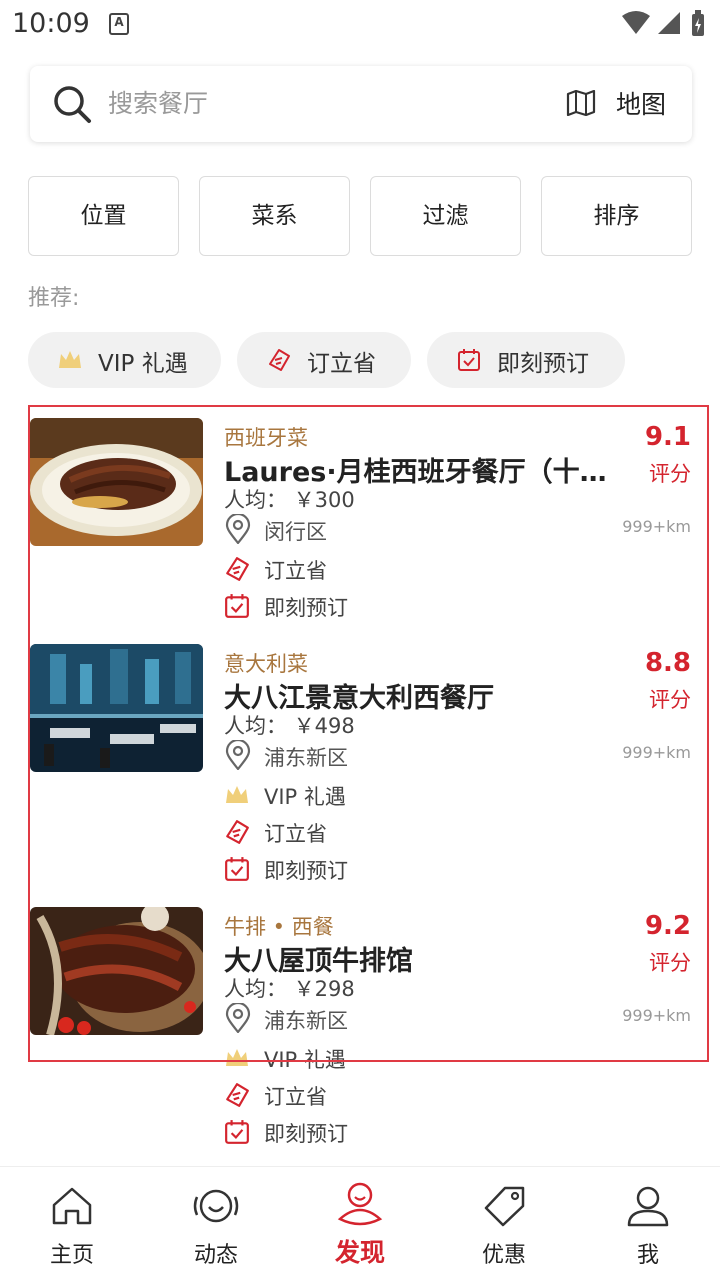  Describe the element at coordinates (54, 298) in the screenshot. I see `recommend-label: 推荐:` at that location.